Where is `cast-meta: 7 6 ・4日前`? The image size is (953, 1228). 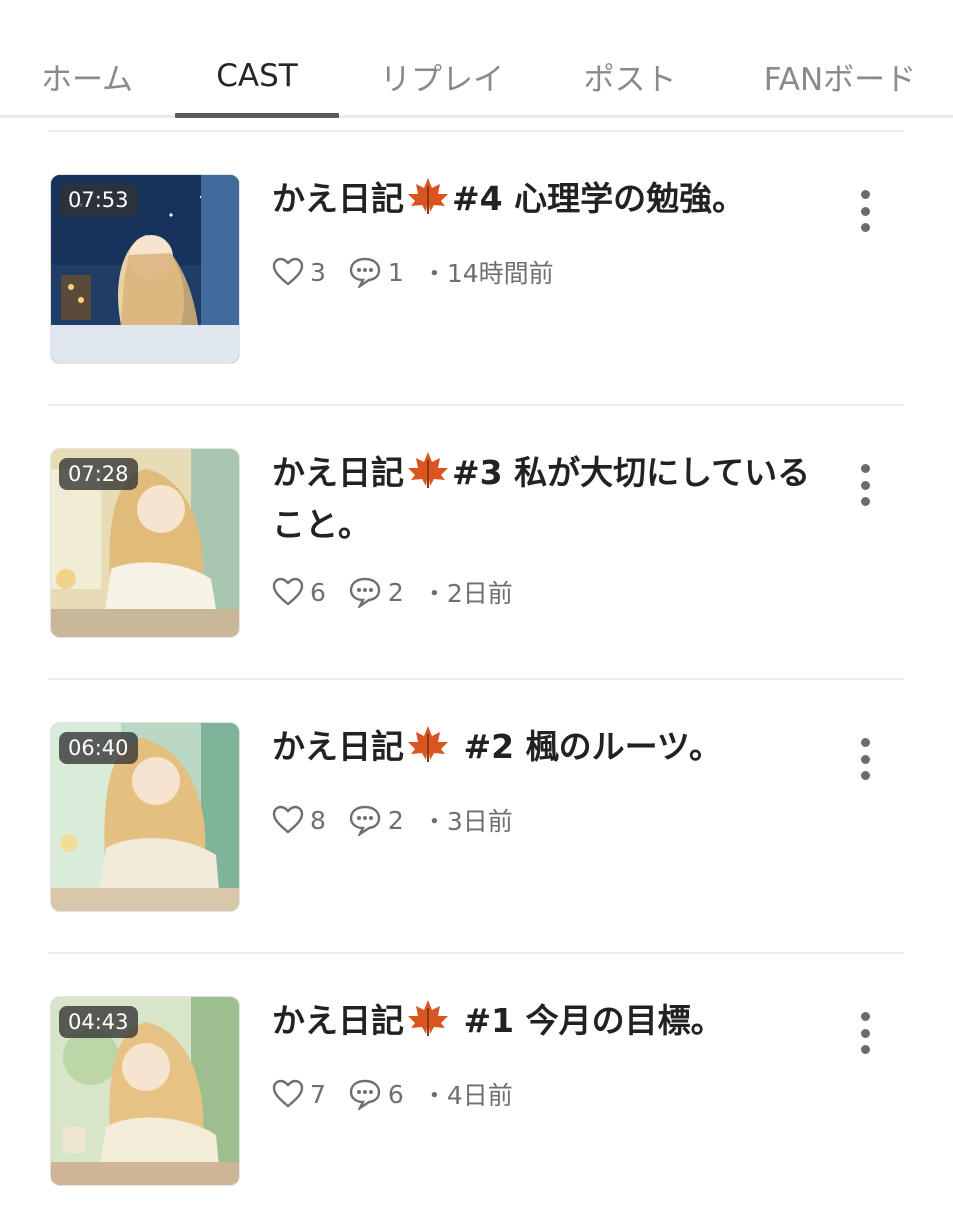 cast-meta: 7 6 ・4日前 is located at coordinates (392, 1094).